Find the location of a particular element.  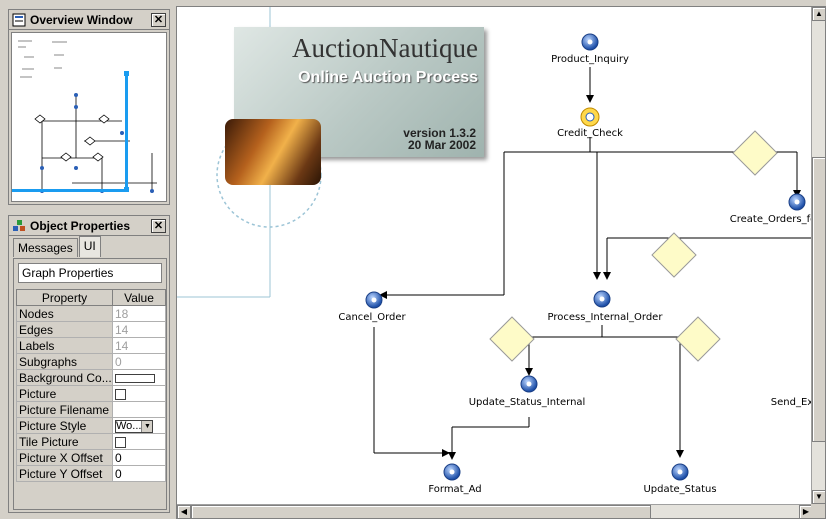

background-color-value is located at coordinates (139, 377).